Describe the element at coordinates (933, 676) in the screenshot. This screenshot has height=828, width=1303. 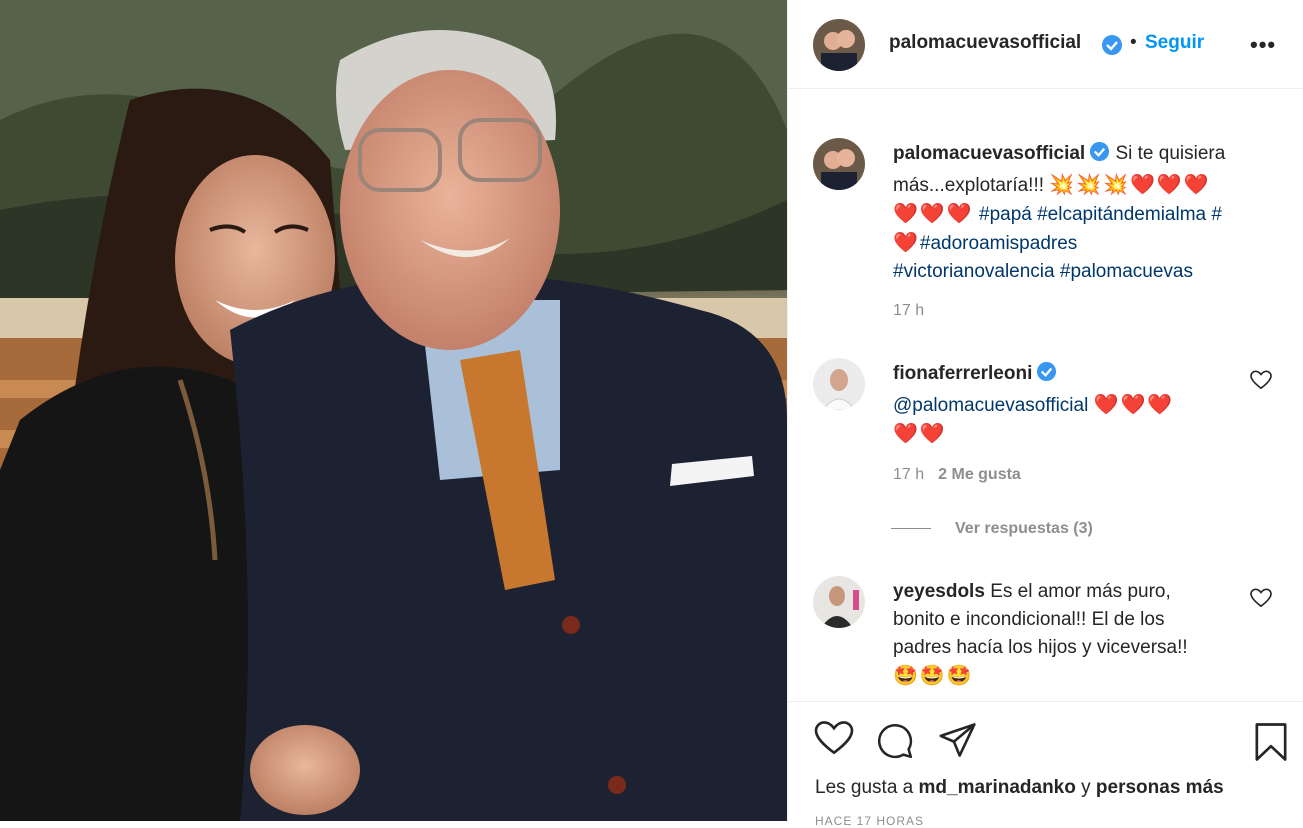
I see `comment-emojis: 🤩🤩🤩` at that location.